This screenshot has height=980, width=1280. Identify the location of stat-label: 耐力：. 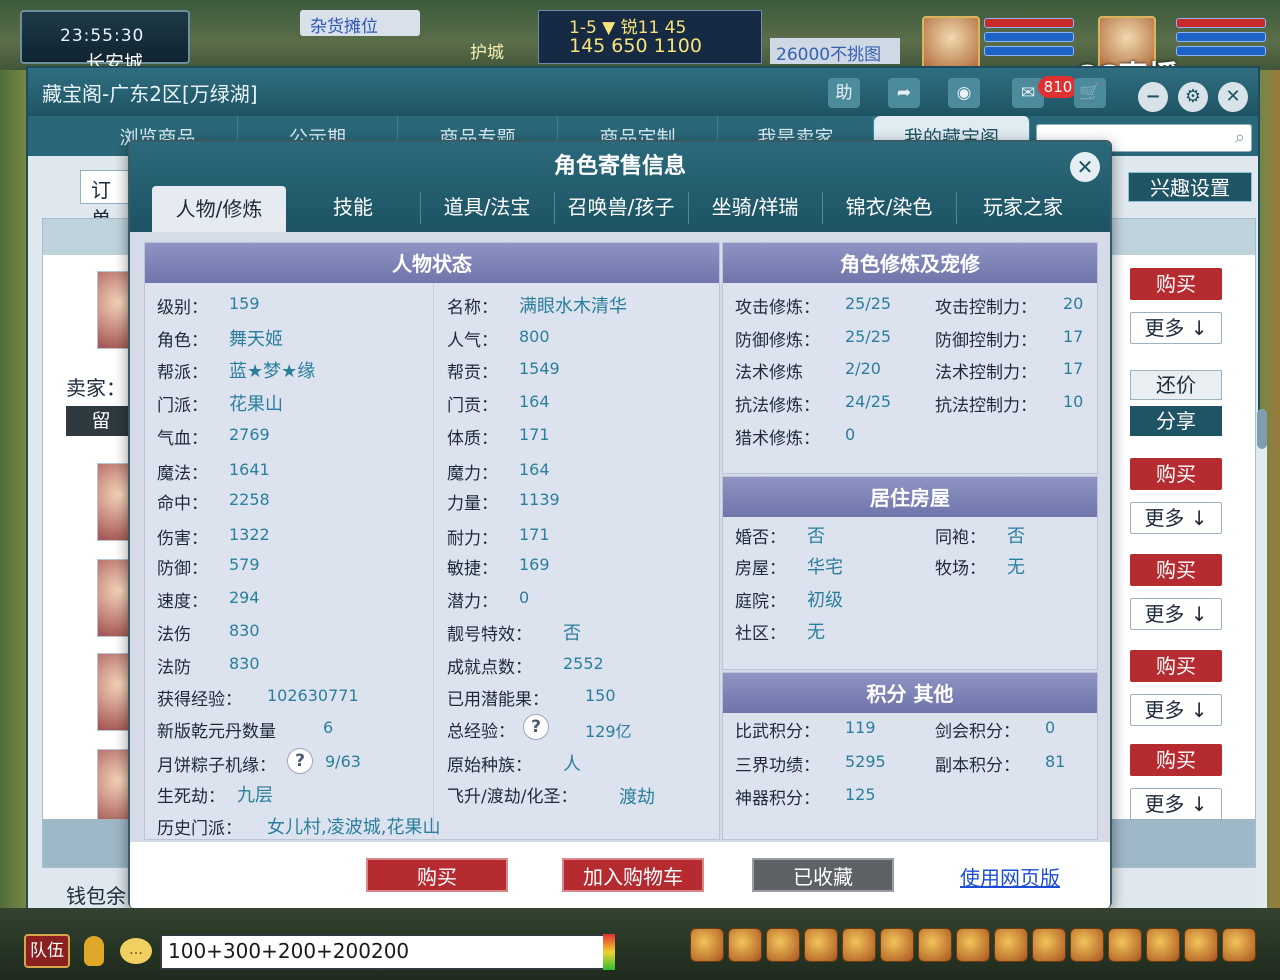
(472, 539).